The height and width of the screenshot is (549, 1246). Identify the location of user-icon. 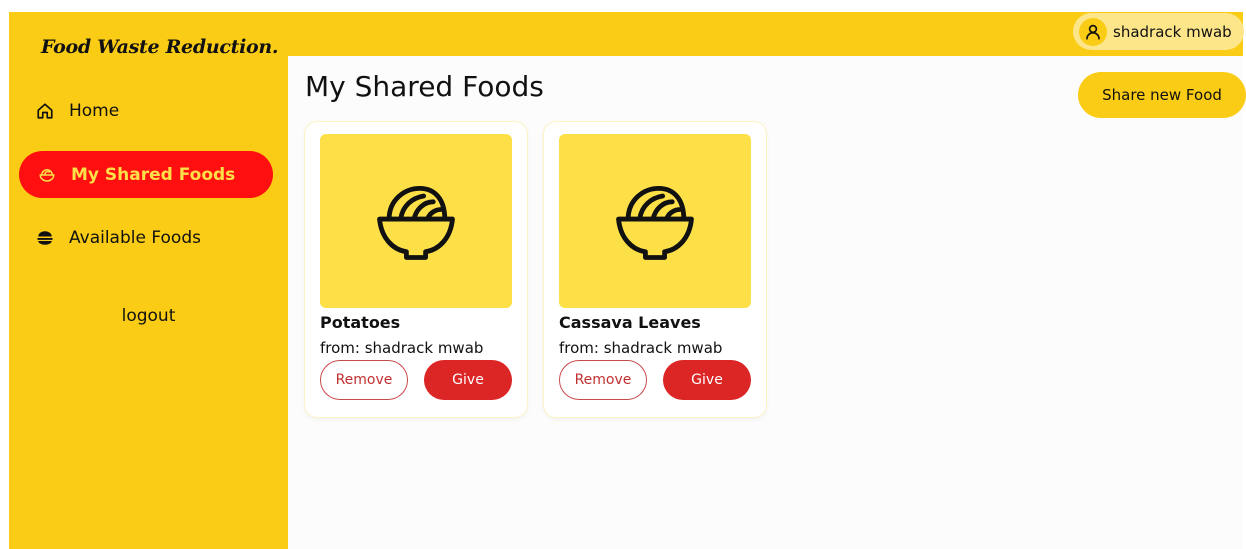
(1093, 31).